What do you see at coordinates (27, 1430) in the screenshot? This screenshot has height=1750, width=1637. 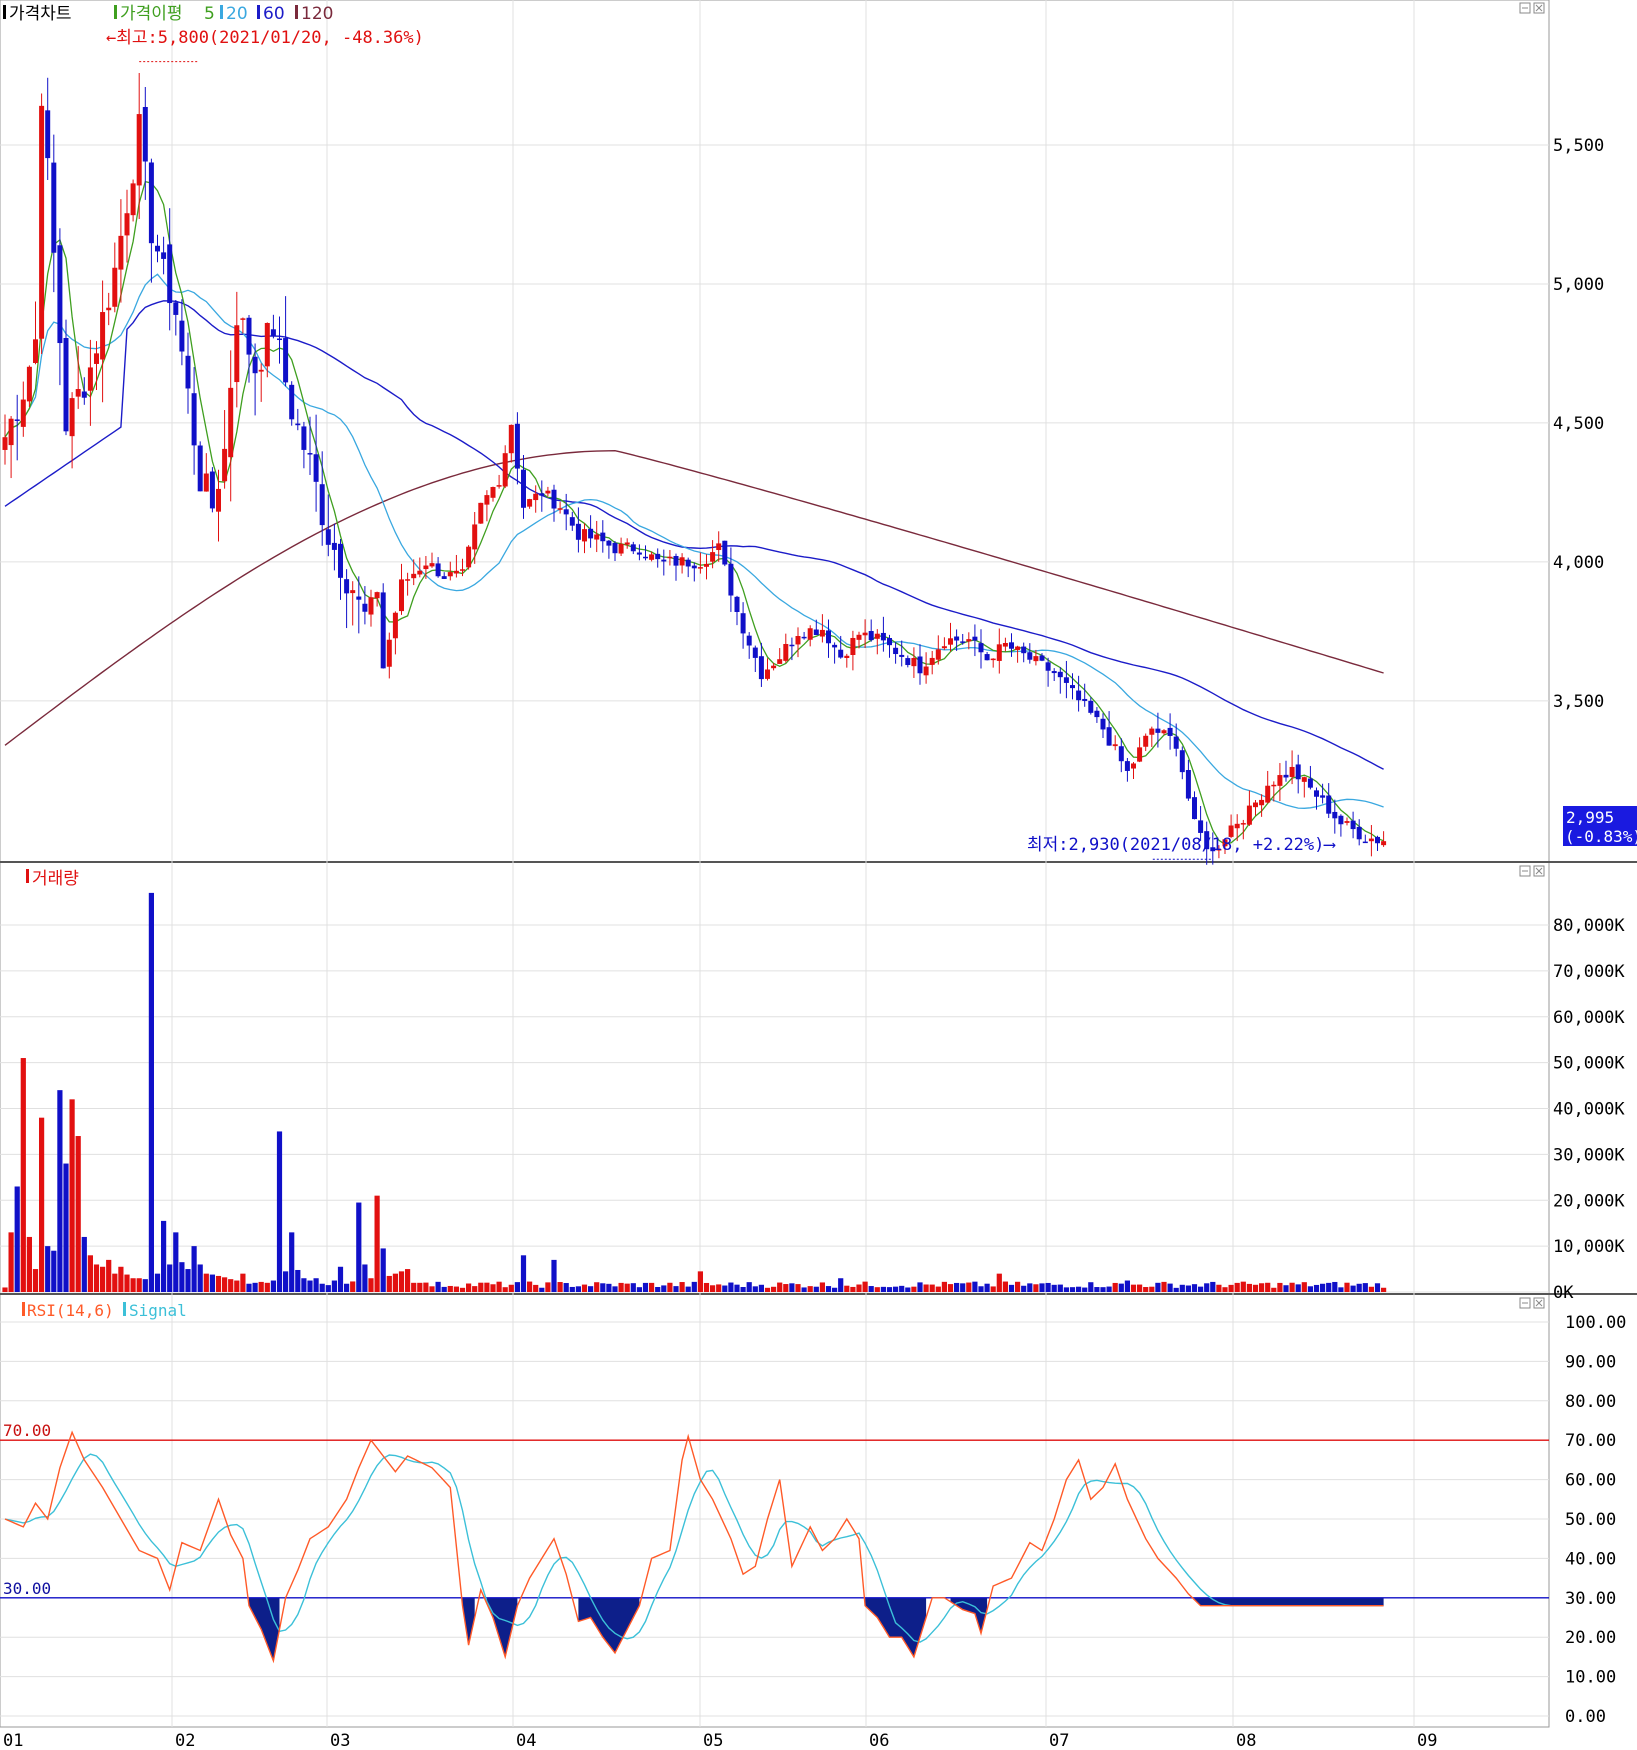 I see `rsi-upper-level-label: 70.00` at bounding box center [27, 1430].